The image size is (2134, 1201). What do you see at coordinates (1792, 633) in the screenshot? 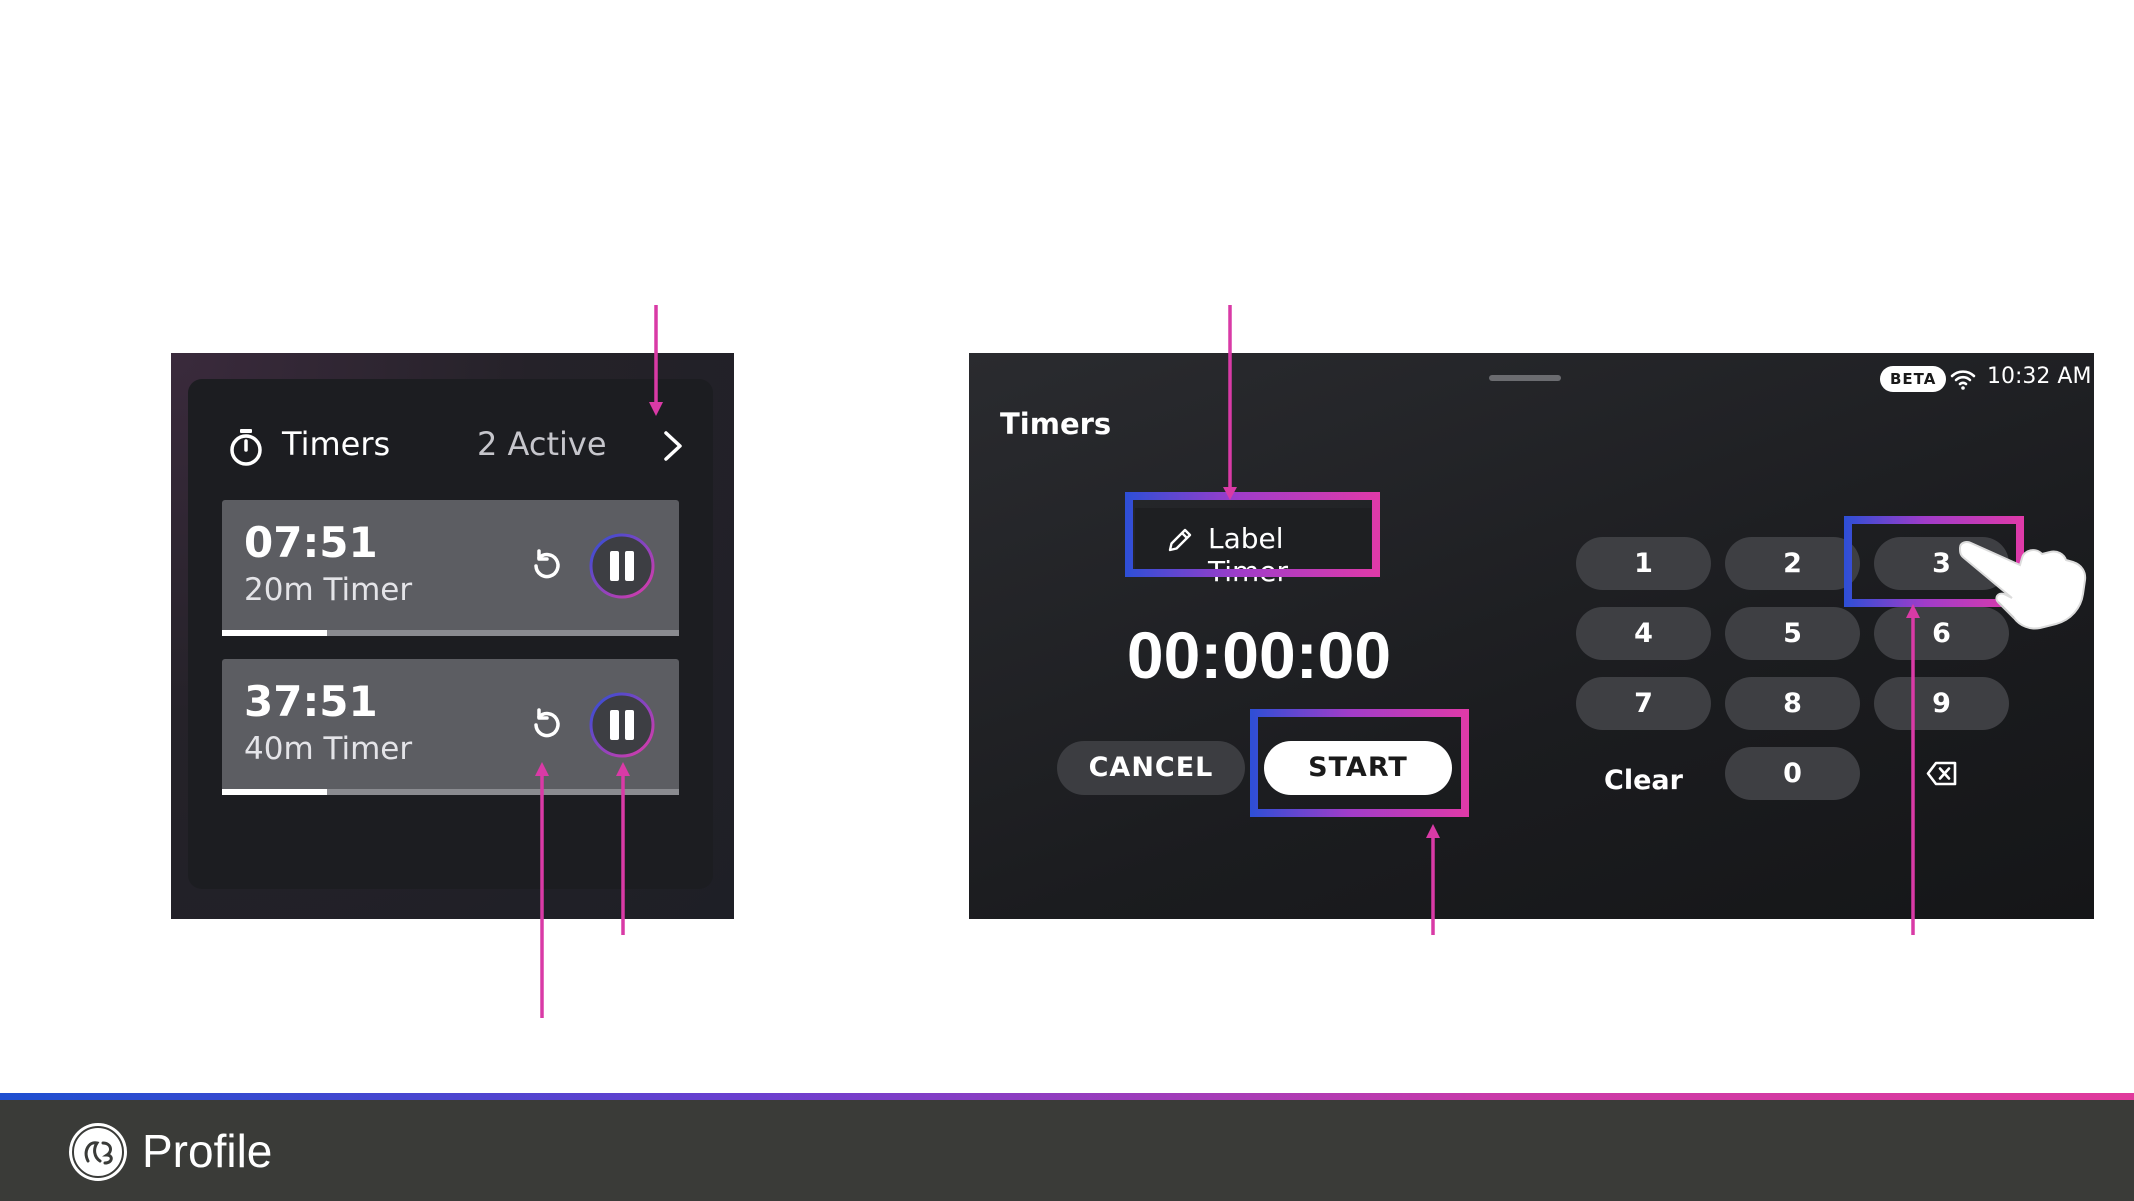
I see `keypad-key-5: 5` at bounding box center [1792, 633].